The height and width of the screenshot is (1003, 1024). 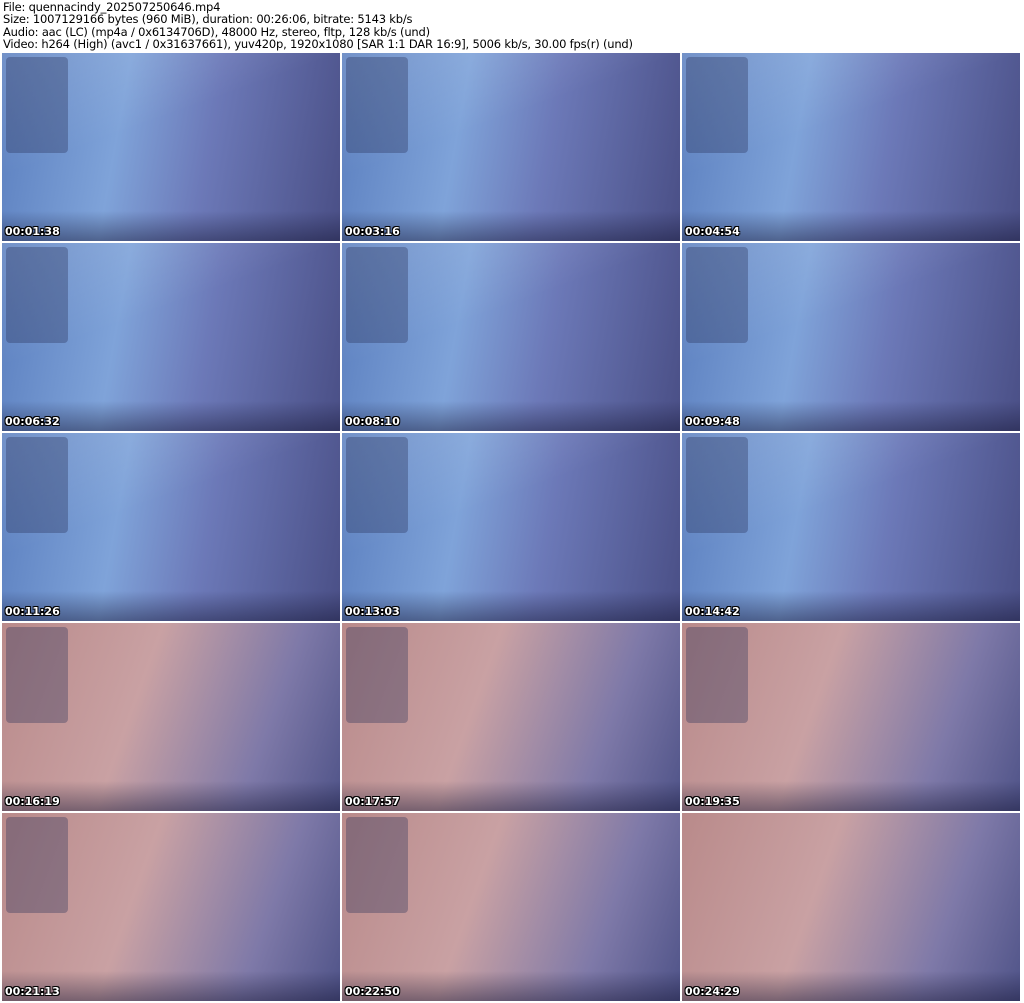 What do you see at coordinates (32, 421) in the screenshot?
I see `thumbnail-timestamp: 00:06:32` at bounding box center [32, 421].